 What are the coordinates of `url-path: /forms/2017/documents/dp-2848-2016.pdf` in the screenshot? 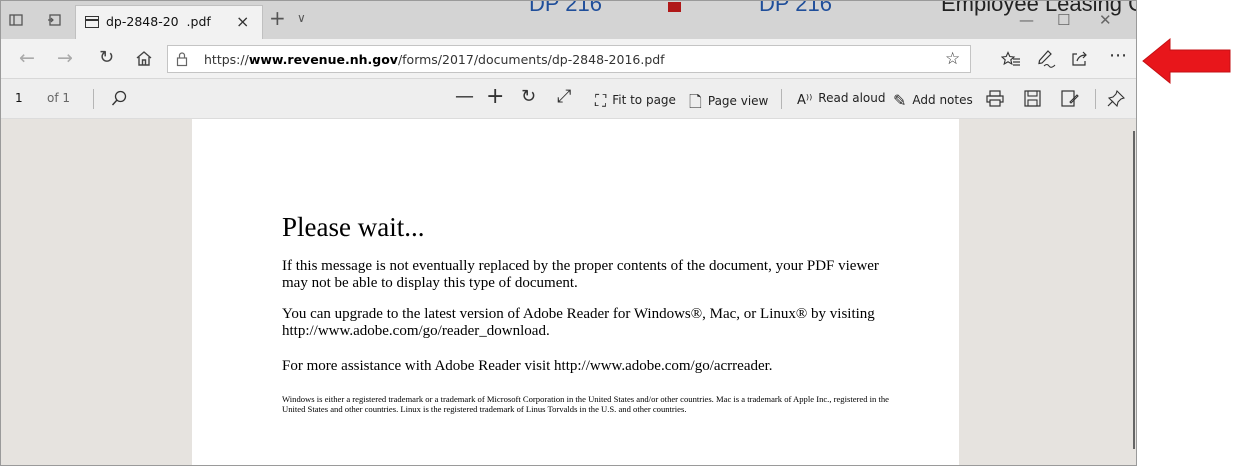 It's located at (531, 59).